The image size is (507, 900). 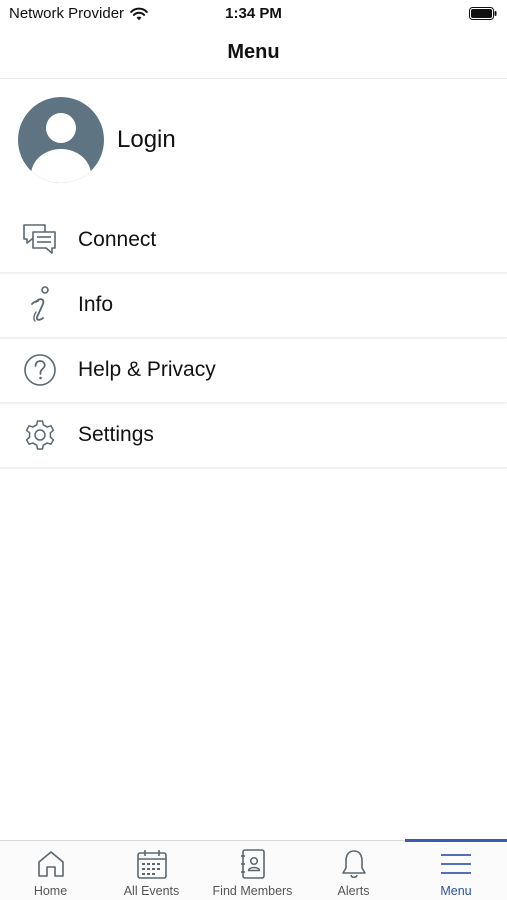 I want to click on address-book-icon, so click(x=252, y=864).